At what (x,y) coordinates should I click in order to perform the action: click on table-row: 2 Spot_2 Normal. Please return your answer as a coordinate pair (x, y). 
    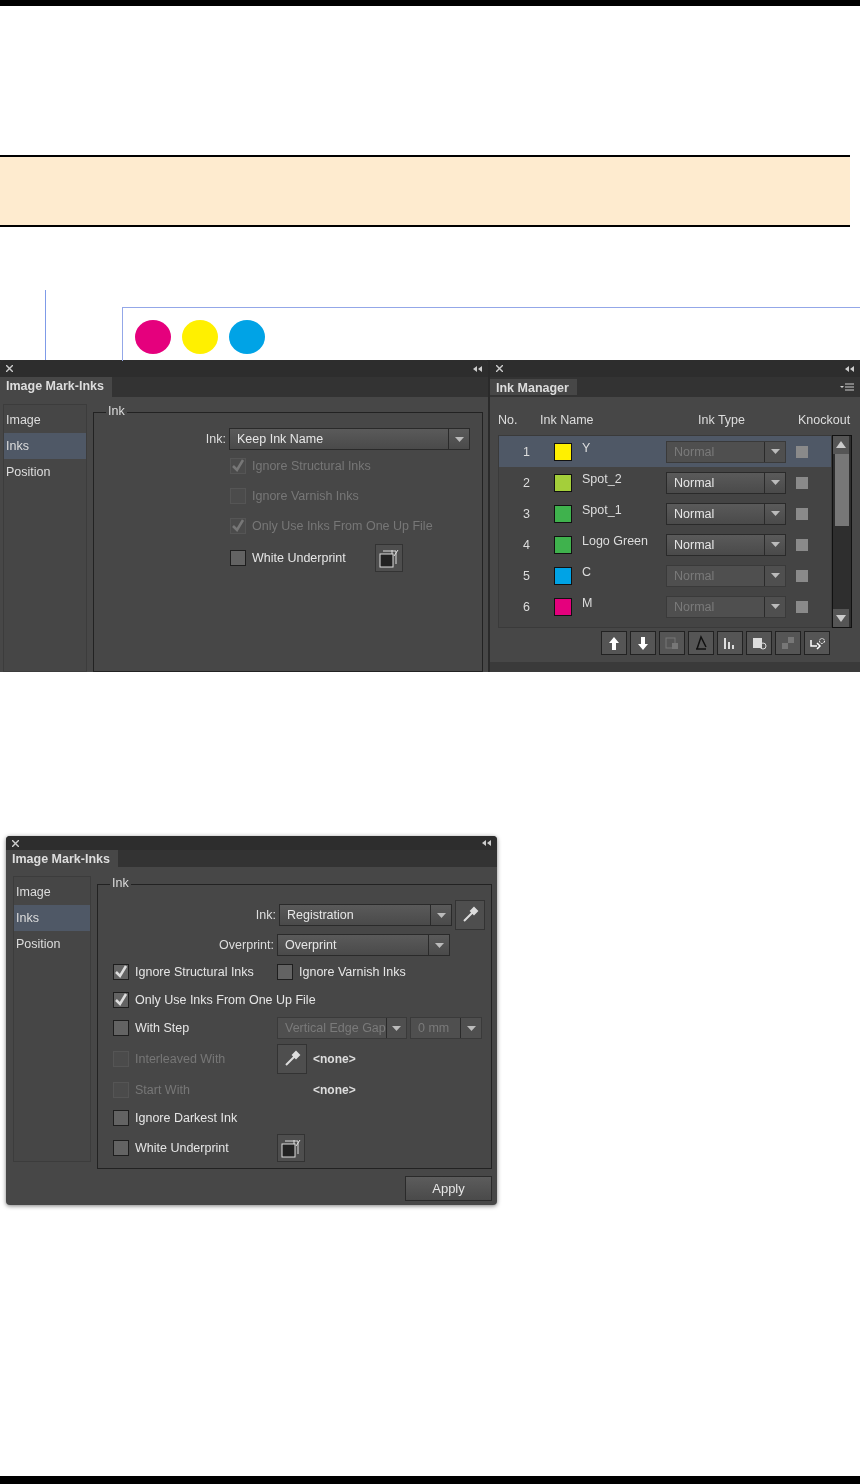
    Looking at the image, I should click on (665, 482).